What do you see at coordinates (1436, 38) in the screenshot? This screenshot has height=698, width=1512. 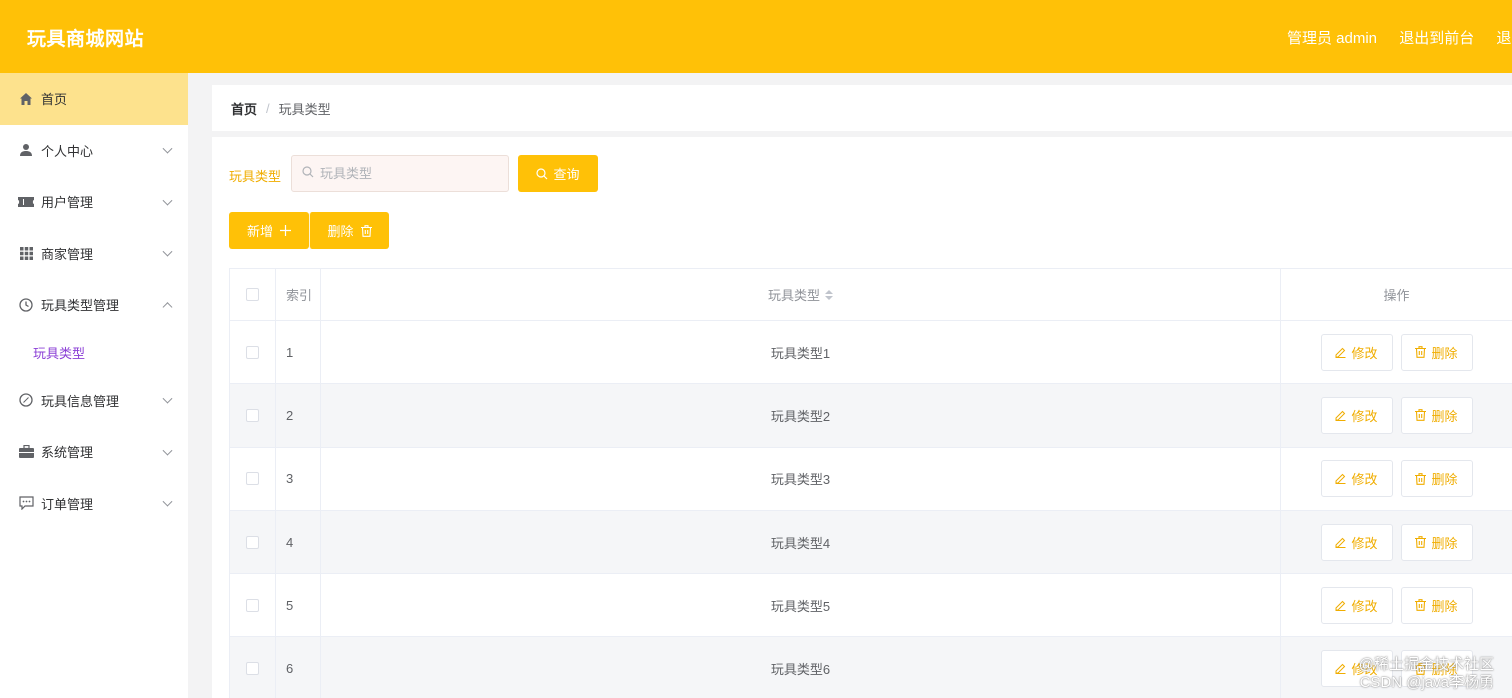 I see `front-link: 退出到前台` at bounding box center [1436, 38].